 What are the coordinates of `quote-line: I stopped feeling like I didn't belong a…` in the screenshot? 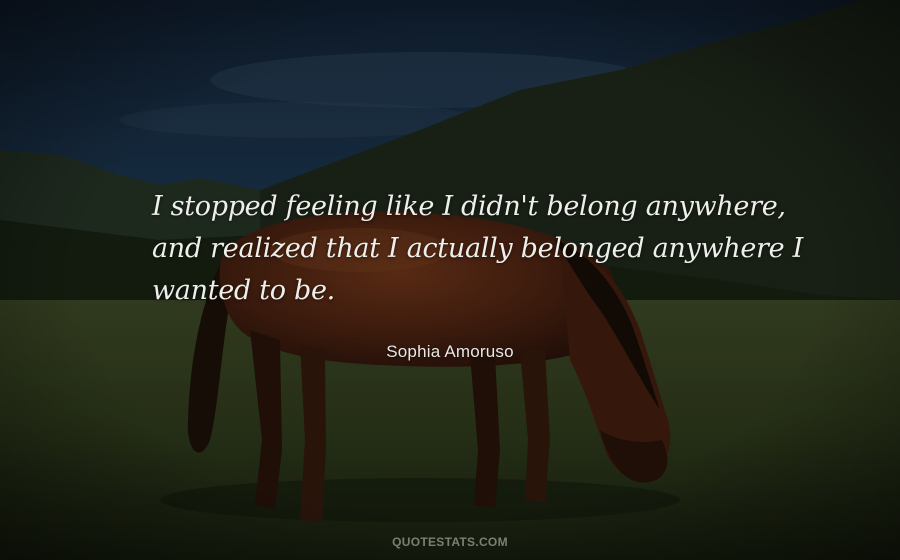 It's located at (469, 206).